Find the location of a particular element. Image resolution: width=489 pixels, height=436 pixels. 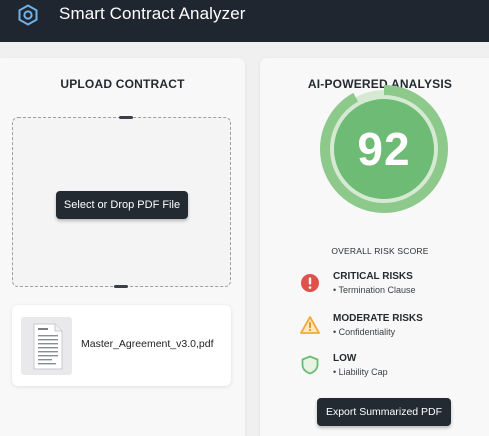

critical-risks-item: CRITICAL RISKS • Termination Clause is located at coordinates (394, 288).